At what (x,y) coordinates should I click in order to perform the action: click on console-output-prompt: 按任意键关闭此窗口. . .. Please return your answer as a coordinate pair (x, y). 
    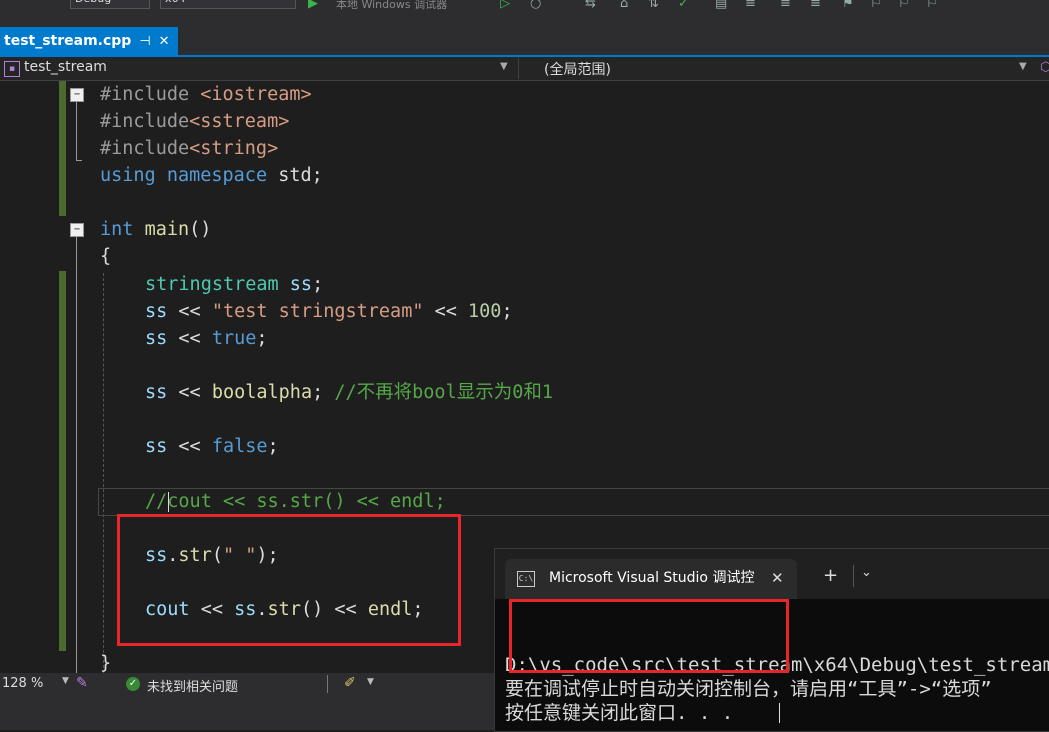
    Looking at the image, I should click on (619, 713).